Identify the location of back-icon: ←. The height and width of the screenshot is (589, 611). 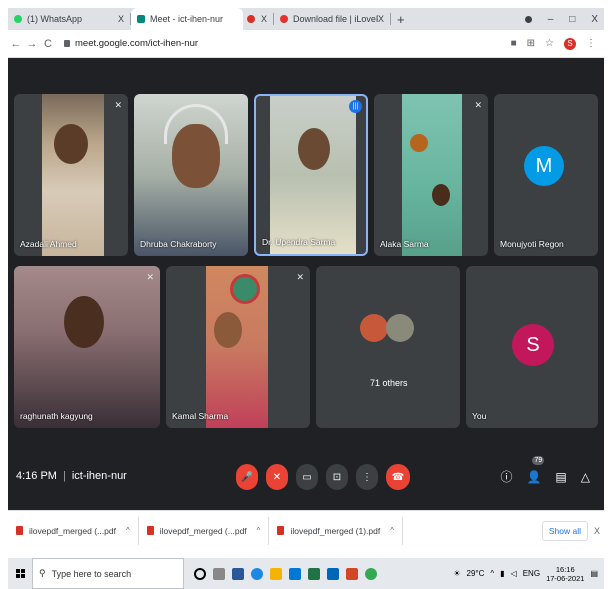
(16, 44).